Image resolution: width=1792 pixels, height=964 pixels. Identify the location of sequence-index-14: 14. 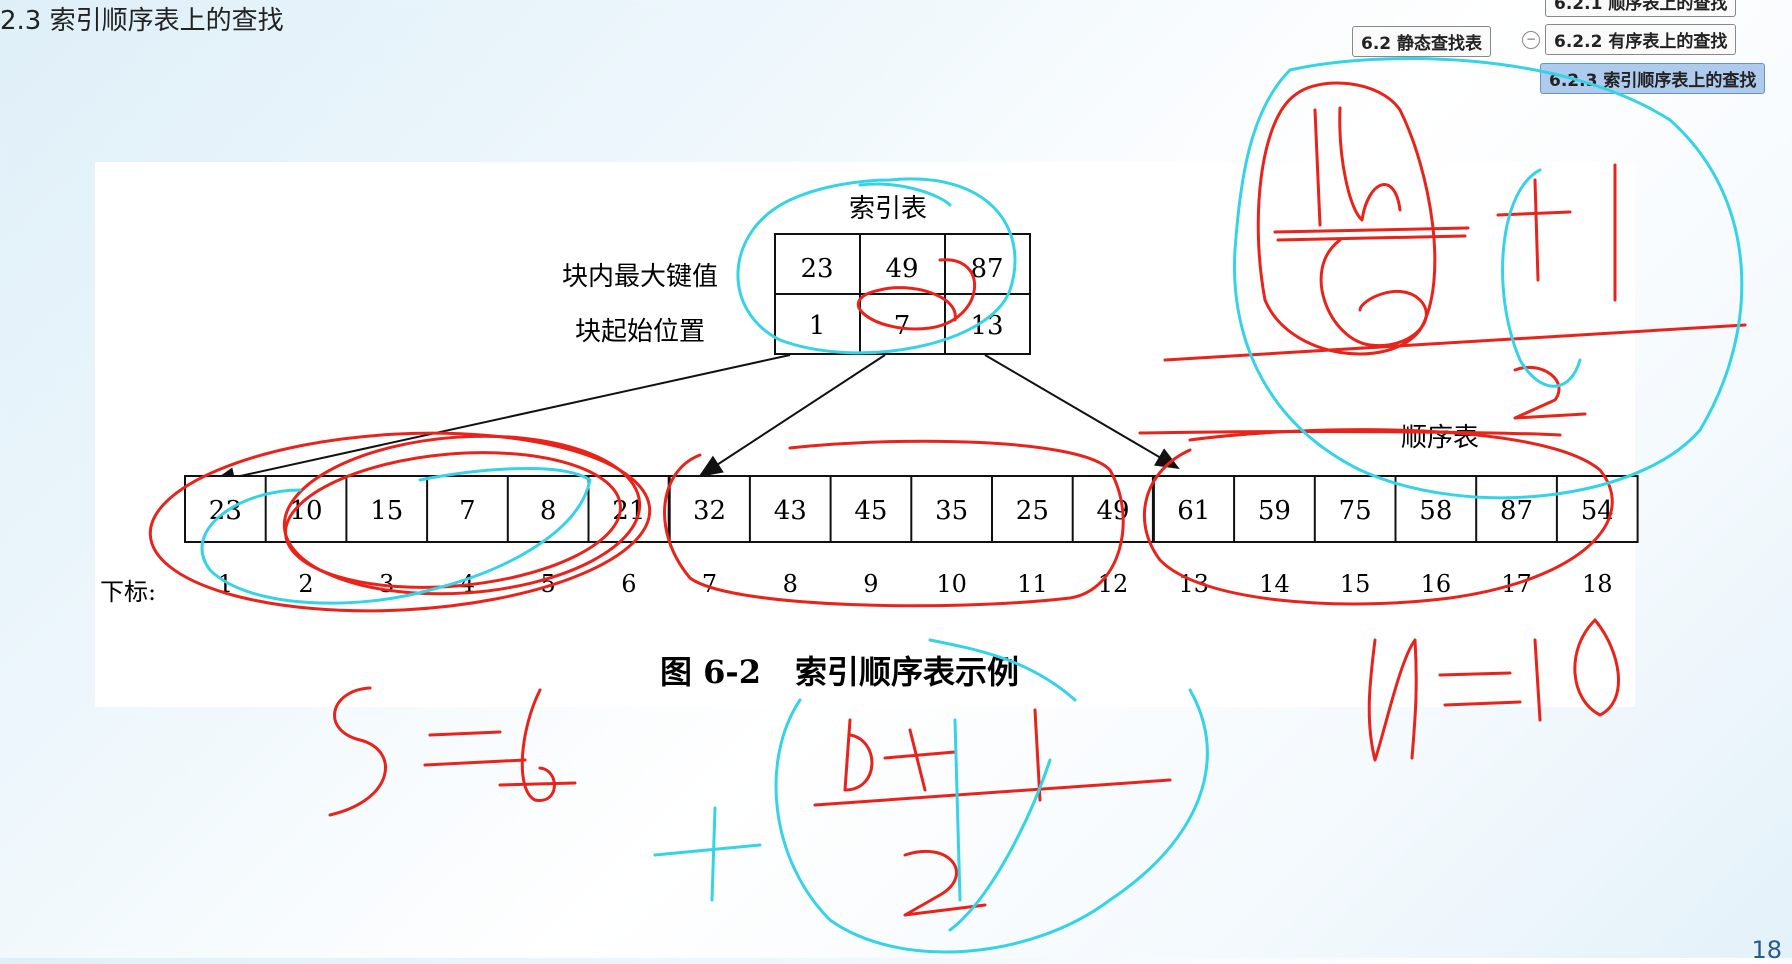
(1274, 584).